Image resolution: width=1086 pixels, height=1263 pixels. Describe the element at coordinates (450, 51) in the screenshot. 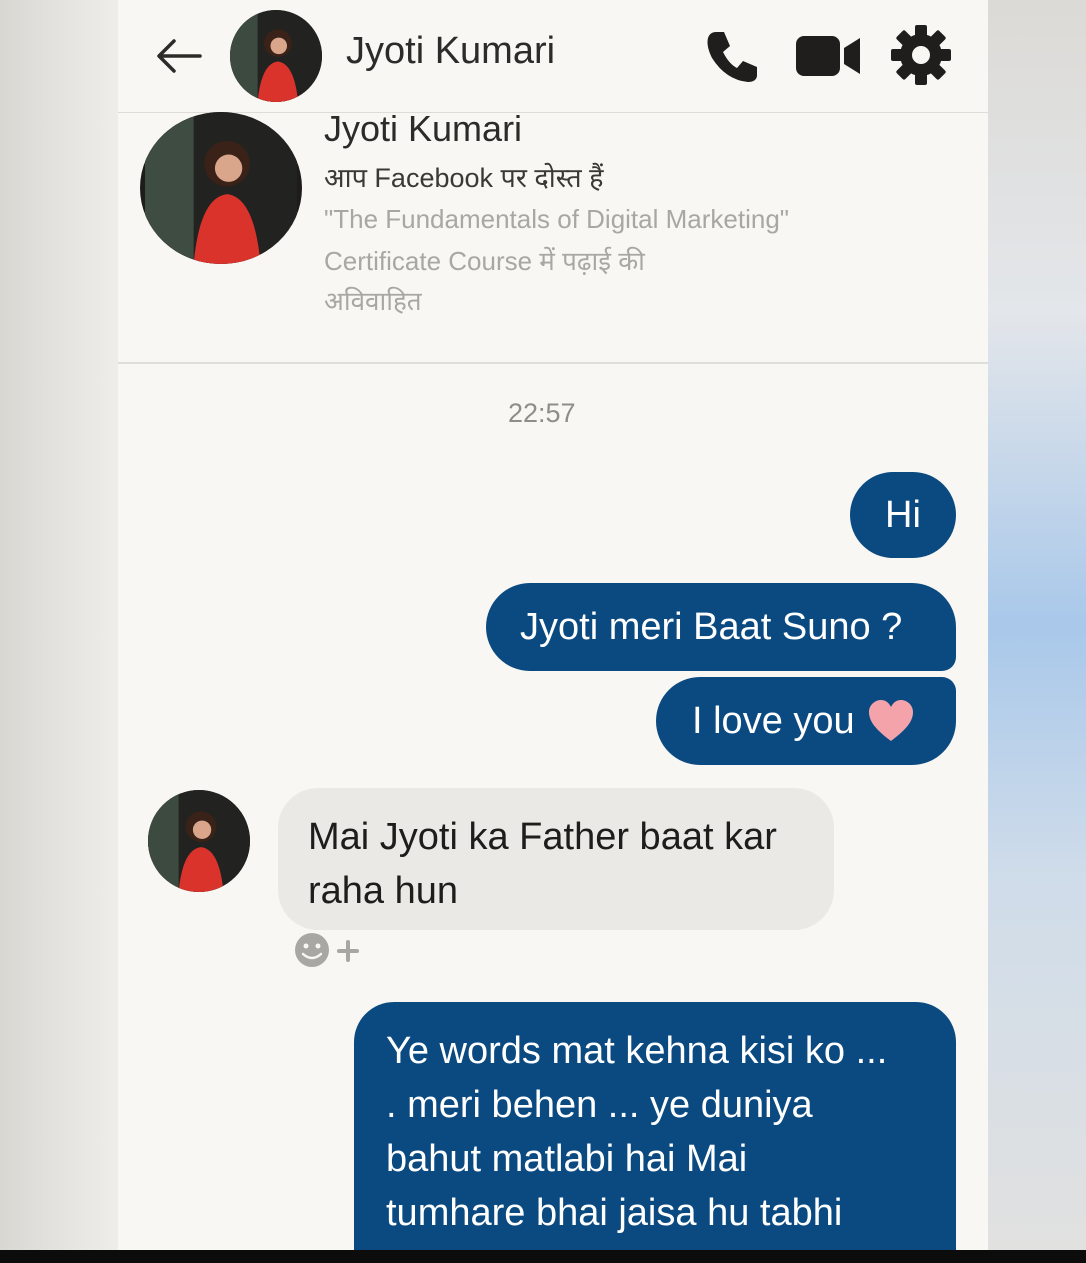

I see `contact-name: Jyoti Kumari` at that location.